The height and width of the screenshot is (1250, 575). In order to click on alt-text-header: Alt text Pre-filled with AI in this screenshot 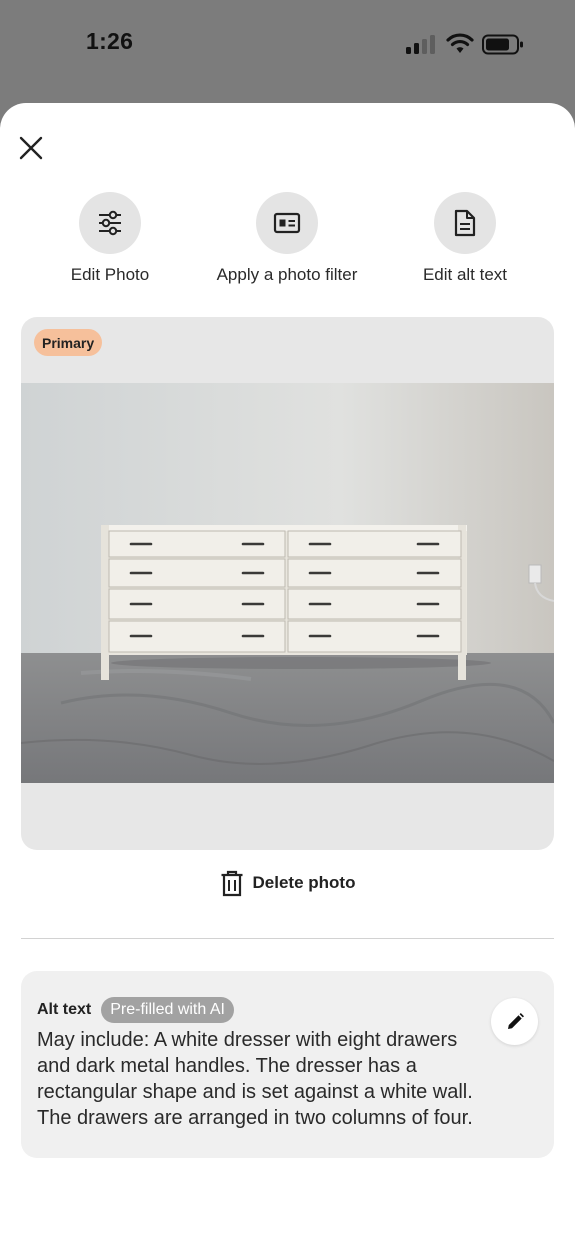, I will do `click(135, 1010)`.